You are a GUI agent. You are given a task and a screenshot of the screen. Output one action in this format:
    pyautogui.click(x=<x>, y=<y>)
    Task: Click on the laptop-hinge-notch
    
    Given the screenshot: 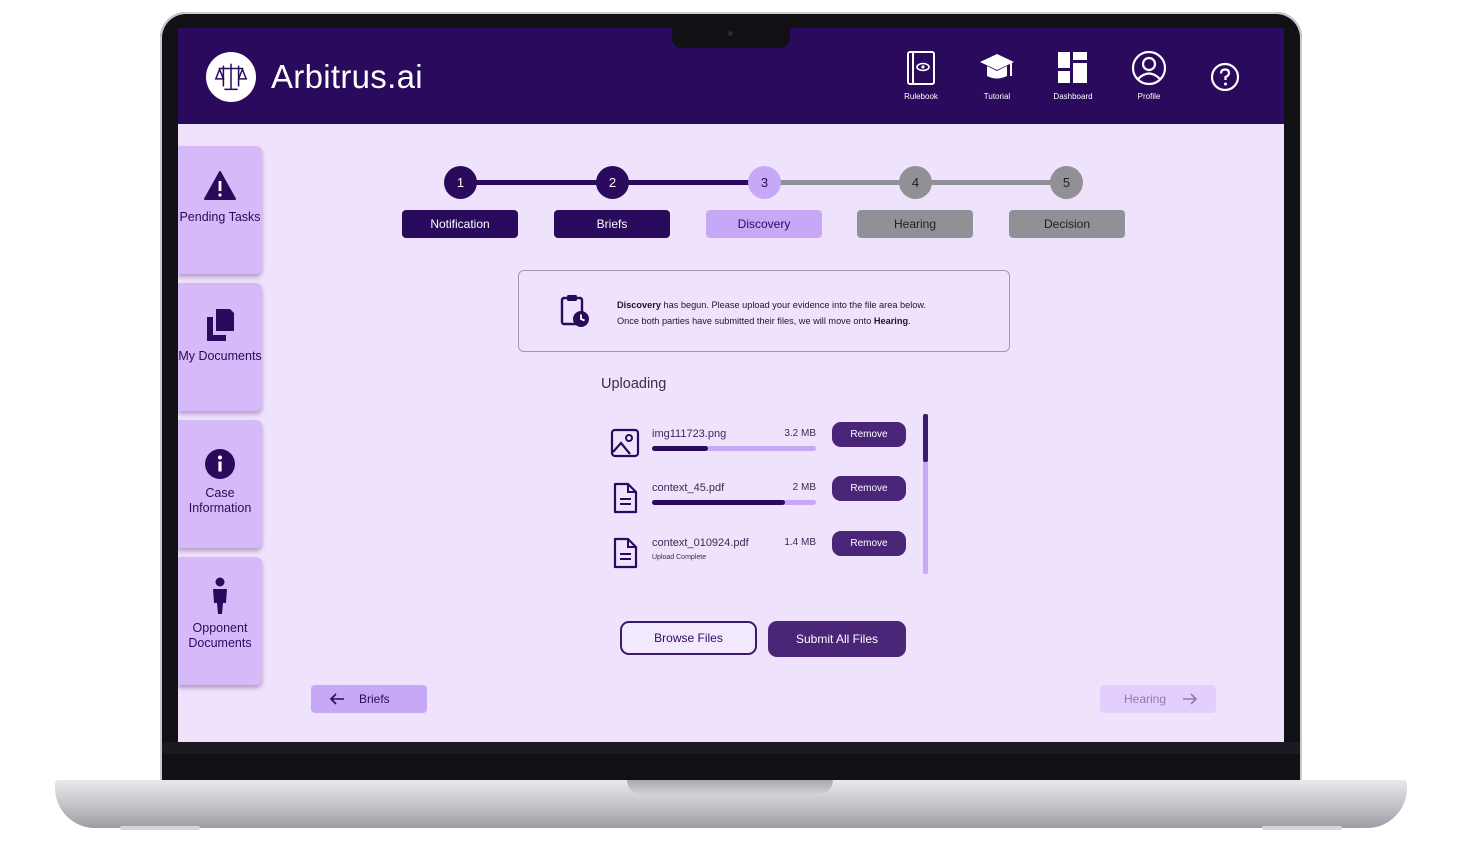 What is the action you would take?
    pyautogui.click(x=730, y=787)
    